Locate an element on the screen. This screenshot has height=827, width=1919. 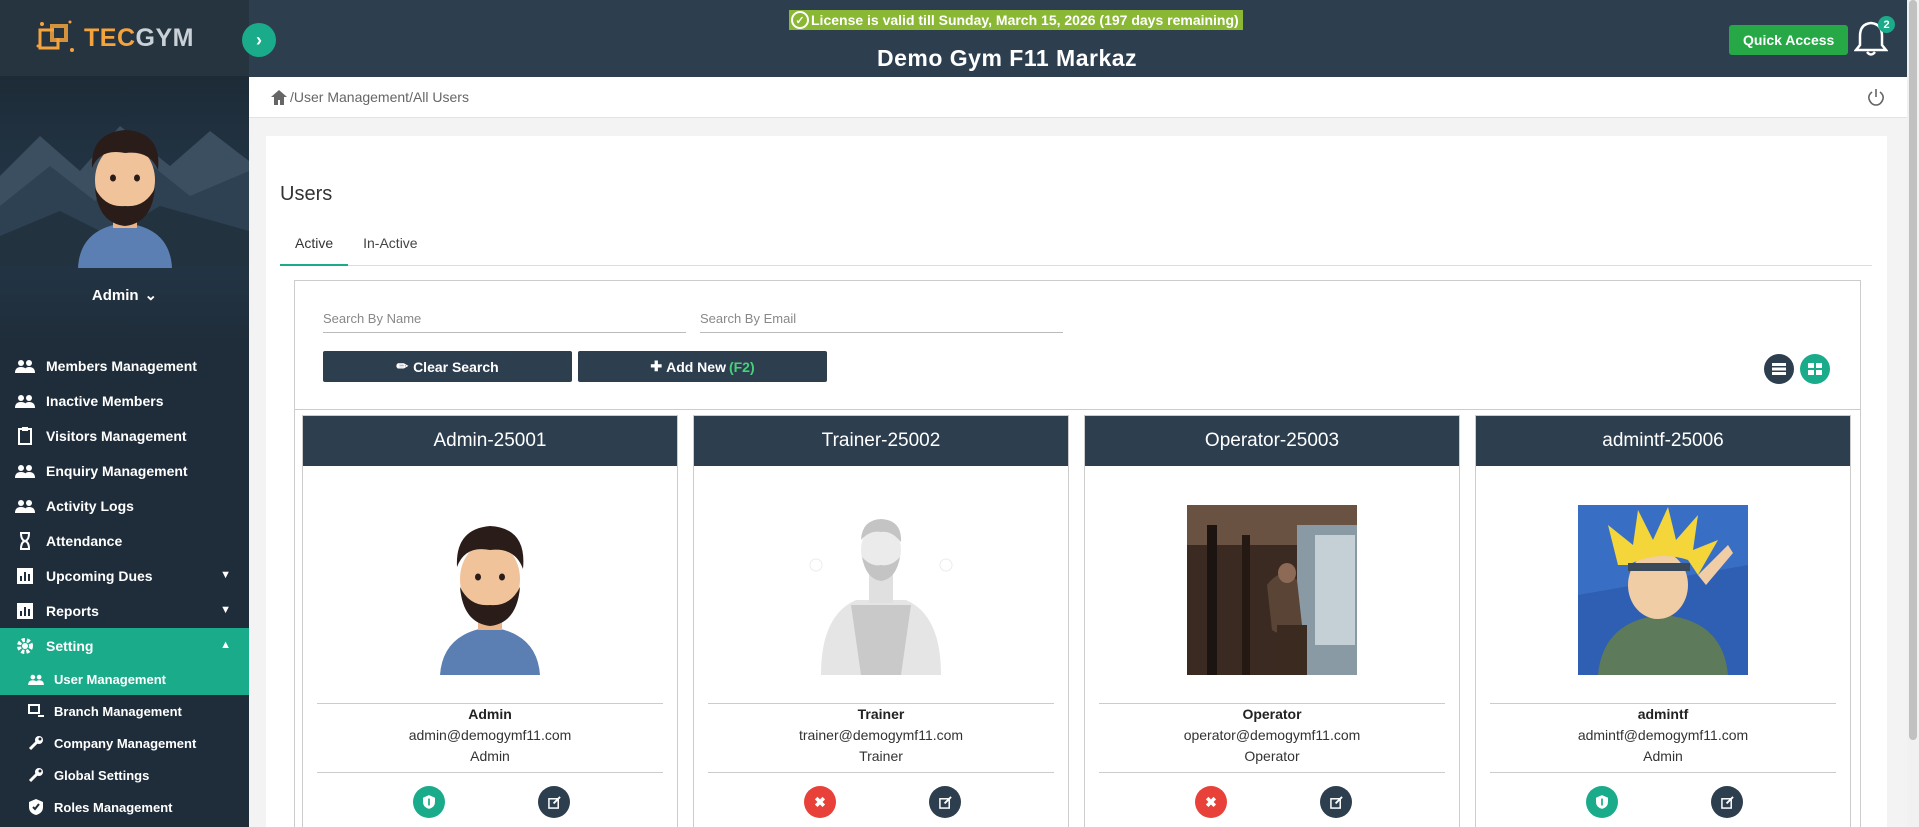
sidebar-item-members-management: Members Management is located at coordinates (124, 365).